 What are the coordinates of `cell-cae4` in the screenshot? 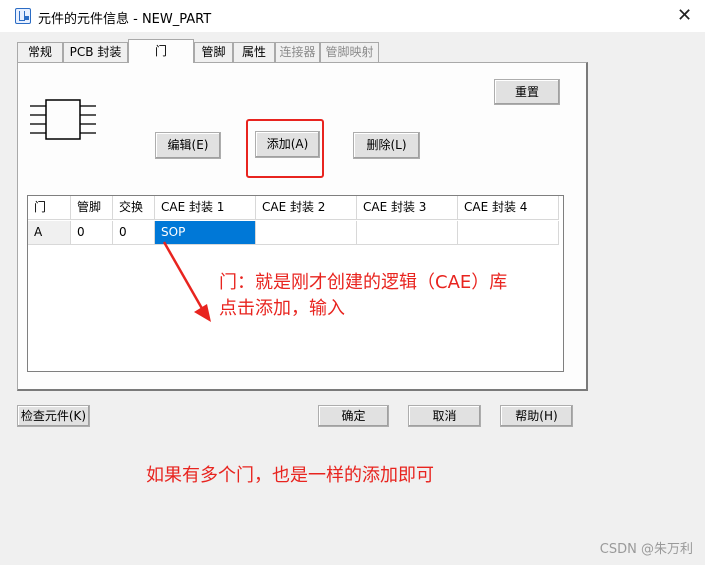 It's located at (508, 233).